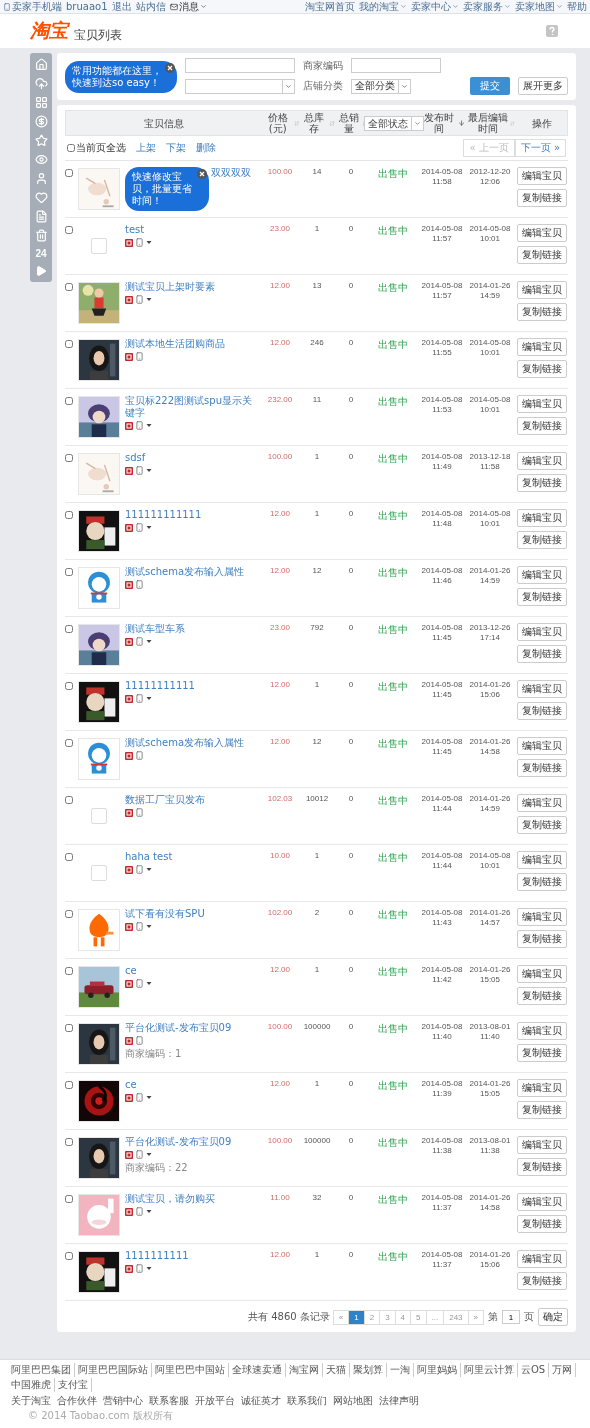 This screenshot has height=1428, width=590. What do you see at coordinates (563, 1370) in the screenshot?
I see `footer-link: 万网` at bounding box center [563, 1370].